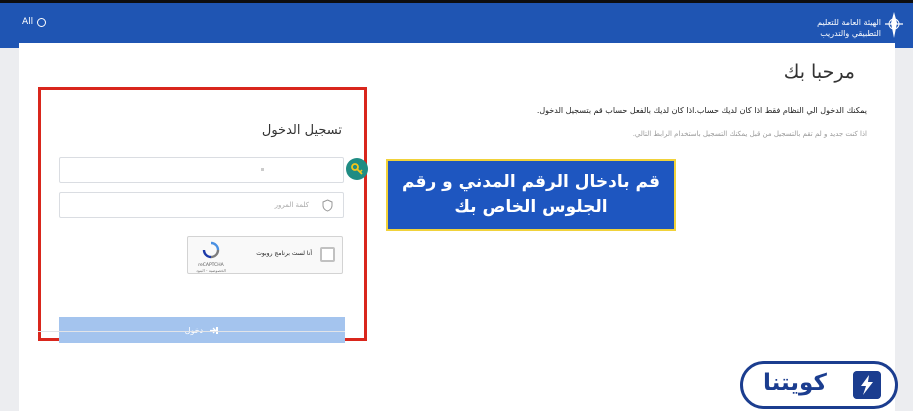 The image size is (913, 411). What do you see at coordinates (327, 254) in the screenshot?
I see `recaptcha-checkbox` at bounding box center [327, 254].